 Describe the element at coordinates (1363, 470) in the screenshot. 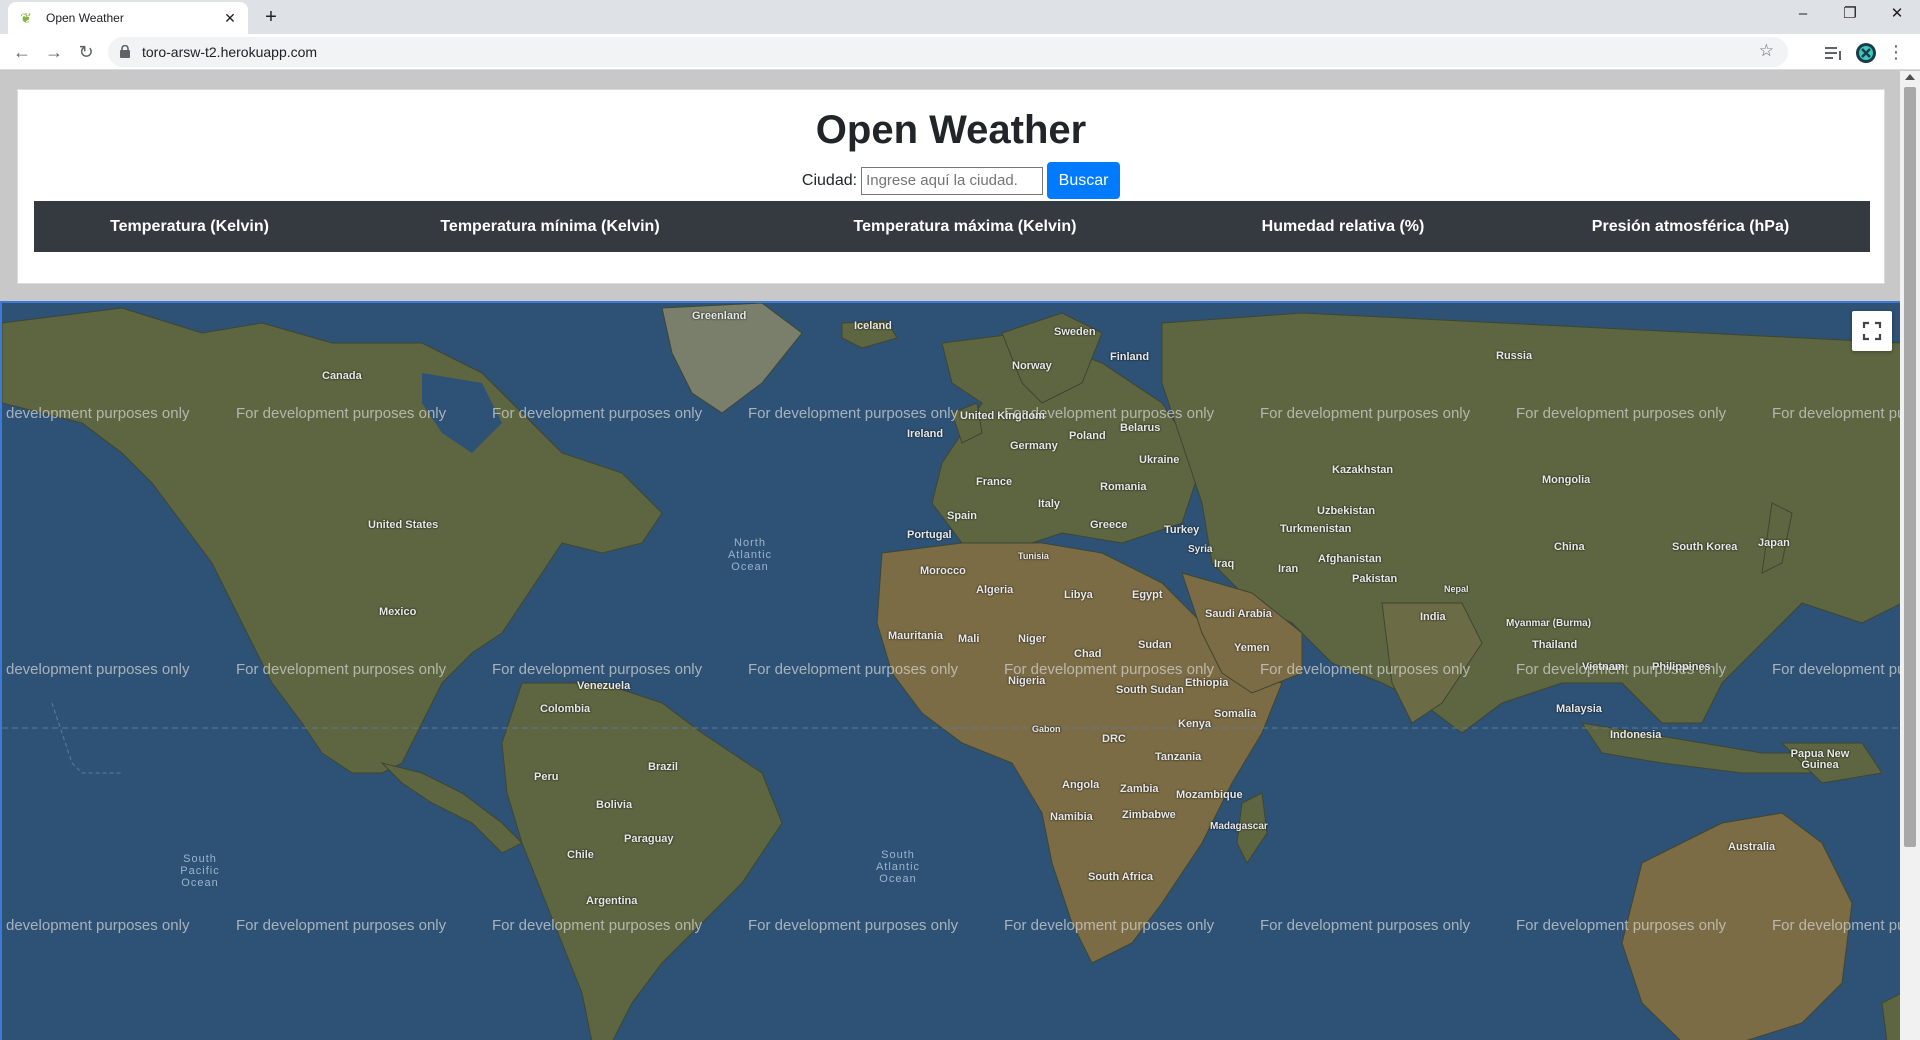

I see `label-kazakhstan: Kazakhstan` at that location.